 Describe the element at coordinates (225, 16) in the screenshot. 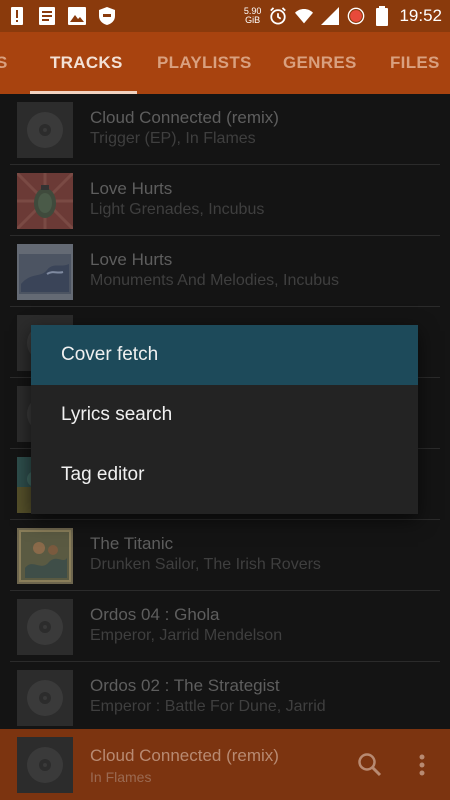

I see `status-bar: 5.90 GiB 19:52` at that location.